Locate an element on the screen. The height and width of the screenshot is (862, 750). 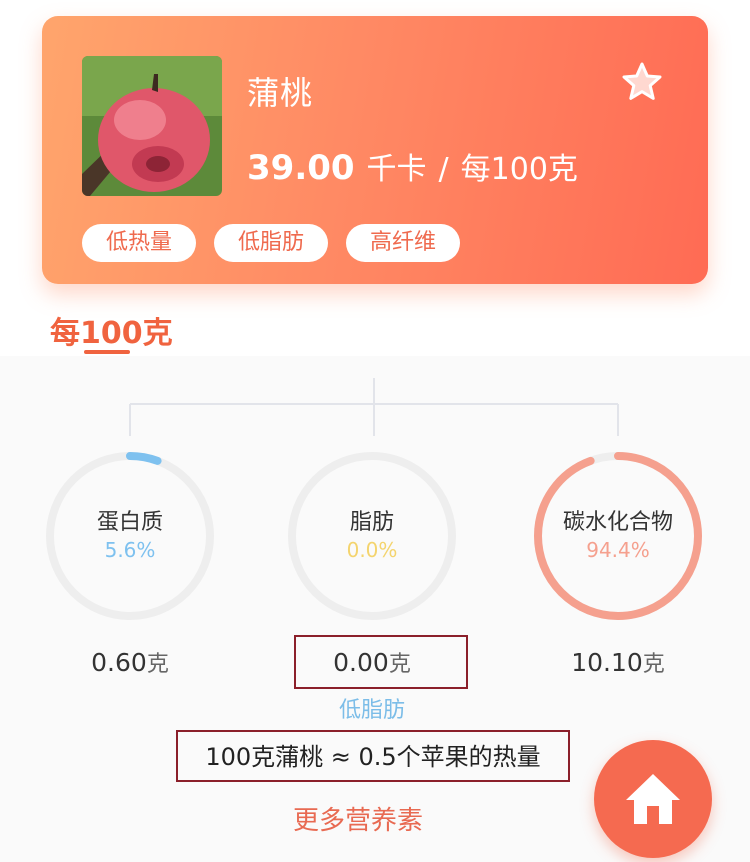
protein-amount: 0.60克 is located at coordinates (130, 662).